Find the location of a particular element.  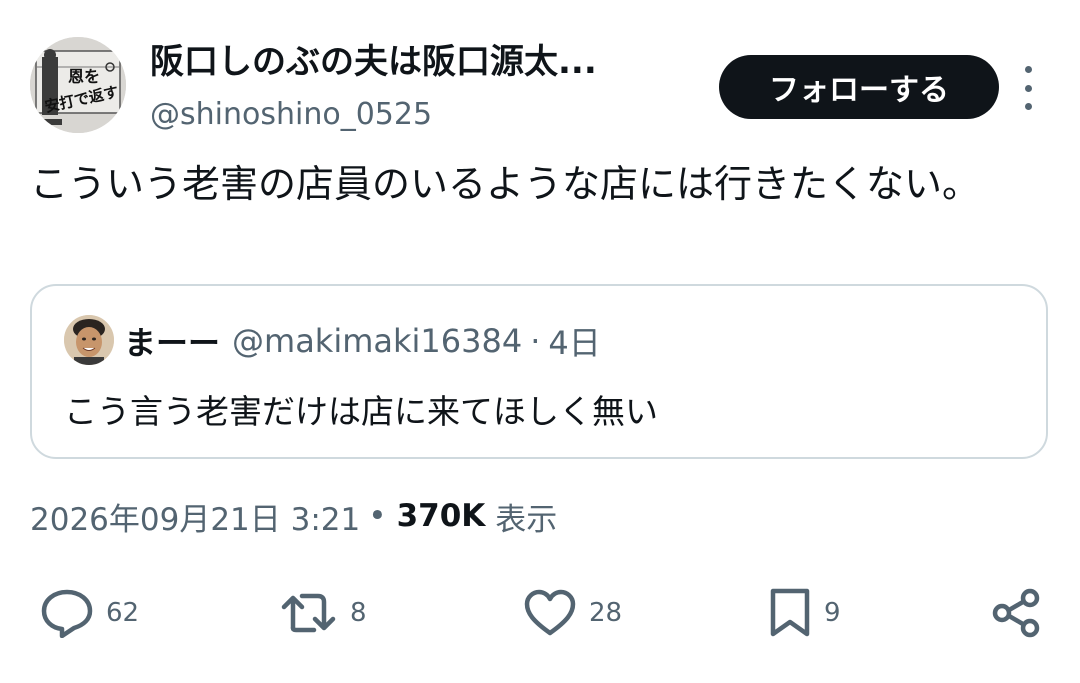

share-icon is located at coordinates (1016, 613).